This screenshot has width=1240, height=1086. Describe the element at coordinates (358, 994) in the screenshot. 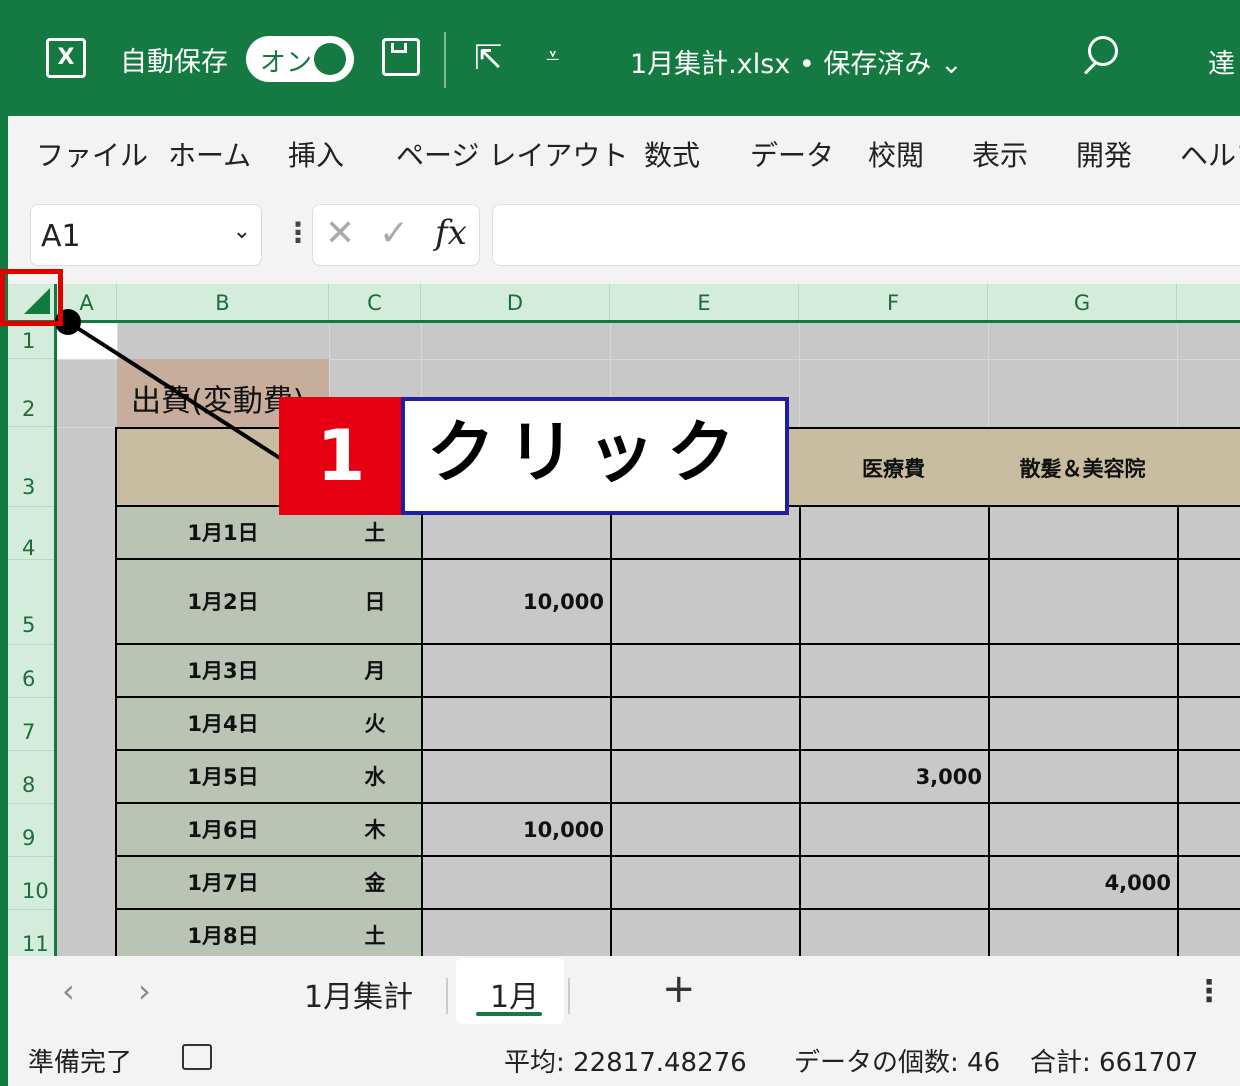

I see `sheet-tab-summary: 1月集計` at that location.